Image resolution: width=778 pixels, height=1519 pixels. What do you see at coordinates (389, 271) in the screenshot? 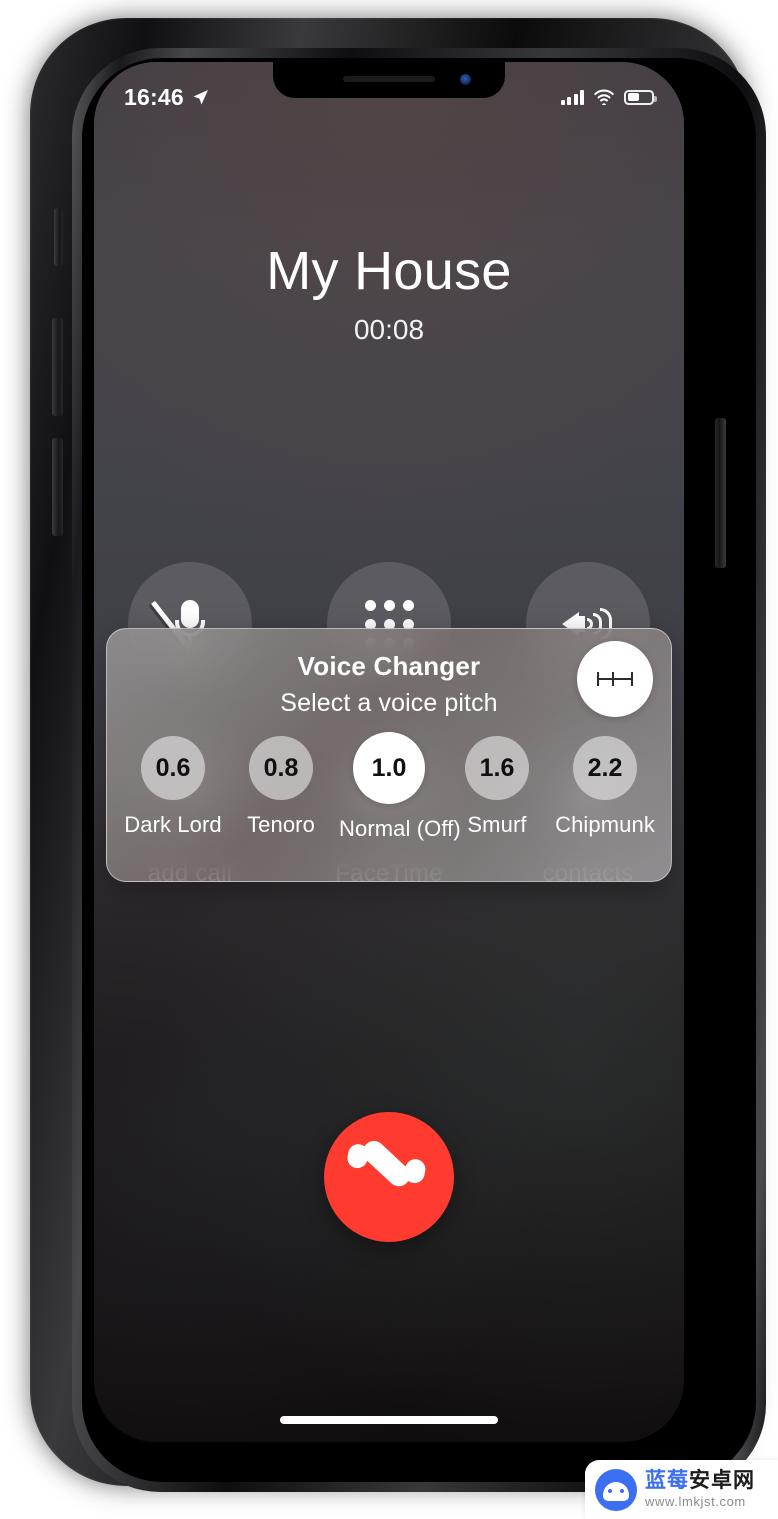
I see `callee-name: My House` at bounding box center [389, 271].